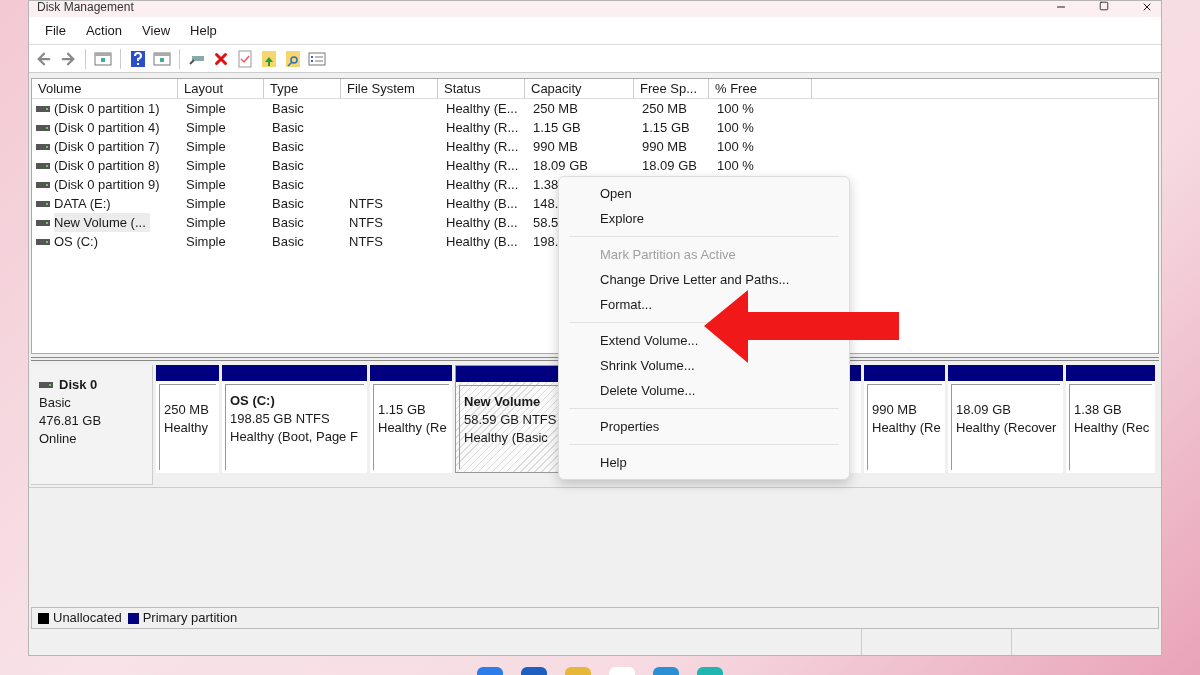 The height and width of the screenshot is (675, 1200). I want to click on partition-info: Healthy (Re, so click(411, 428).